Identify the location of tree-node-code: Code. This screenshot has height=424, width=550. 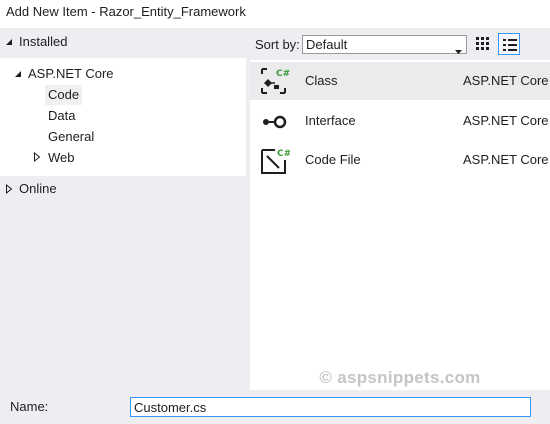
(64, 95).